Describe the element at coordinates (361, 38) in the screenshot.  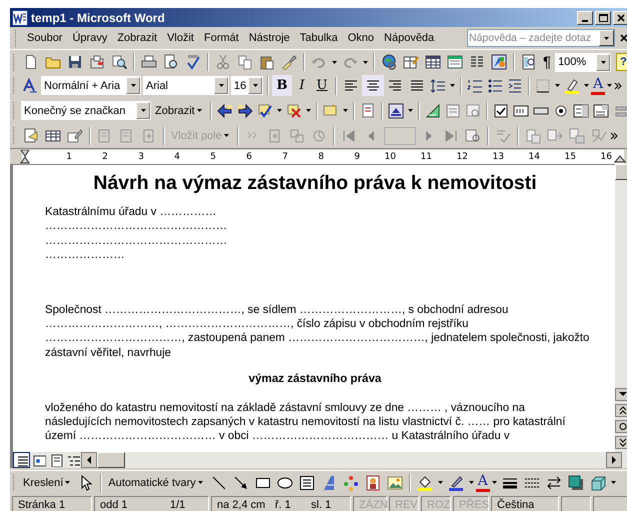
I see `menu-item: Okno` at that location.